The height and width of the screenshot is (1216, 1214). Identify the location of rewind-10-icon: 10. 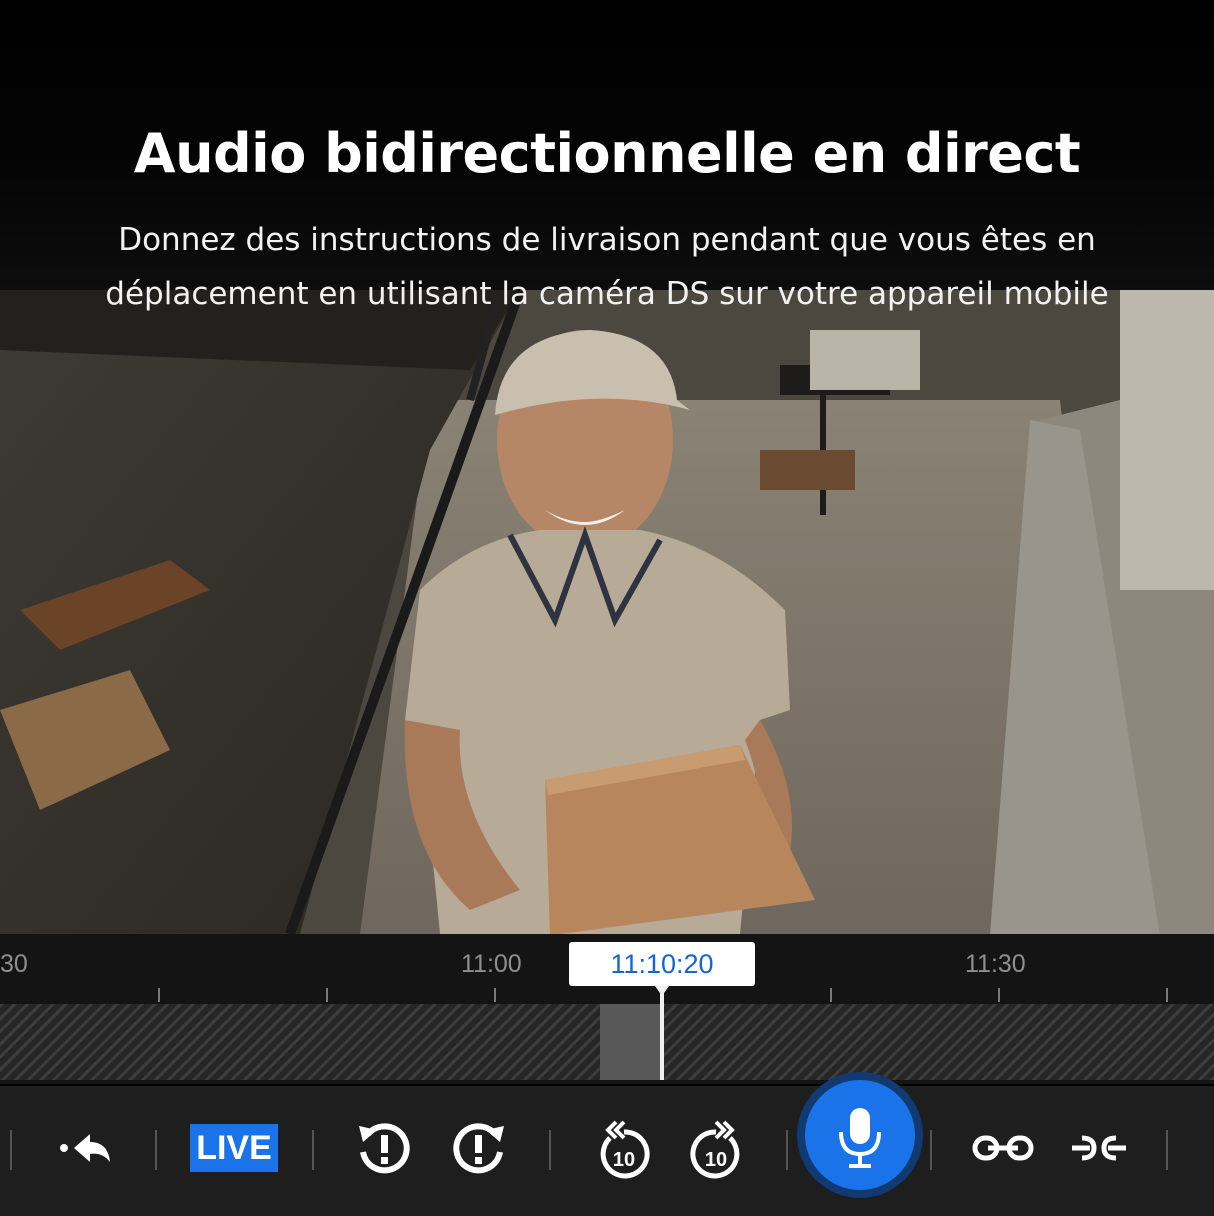
(625, 1149).